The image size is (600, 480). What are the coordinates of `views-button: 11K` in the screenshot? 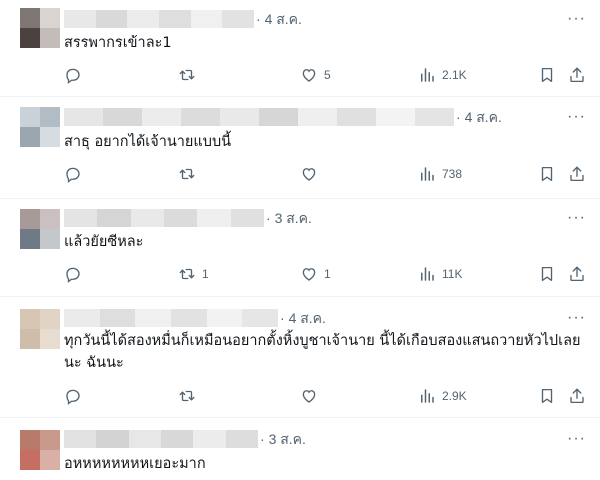 It's located at (440, 274).